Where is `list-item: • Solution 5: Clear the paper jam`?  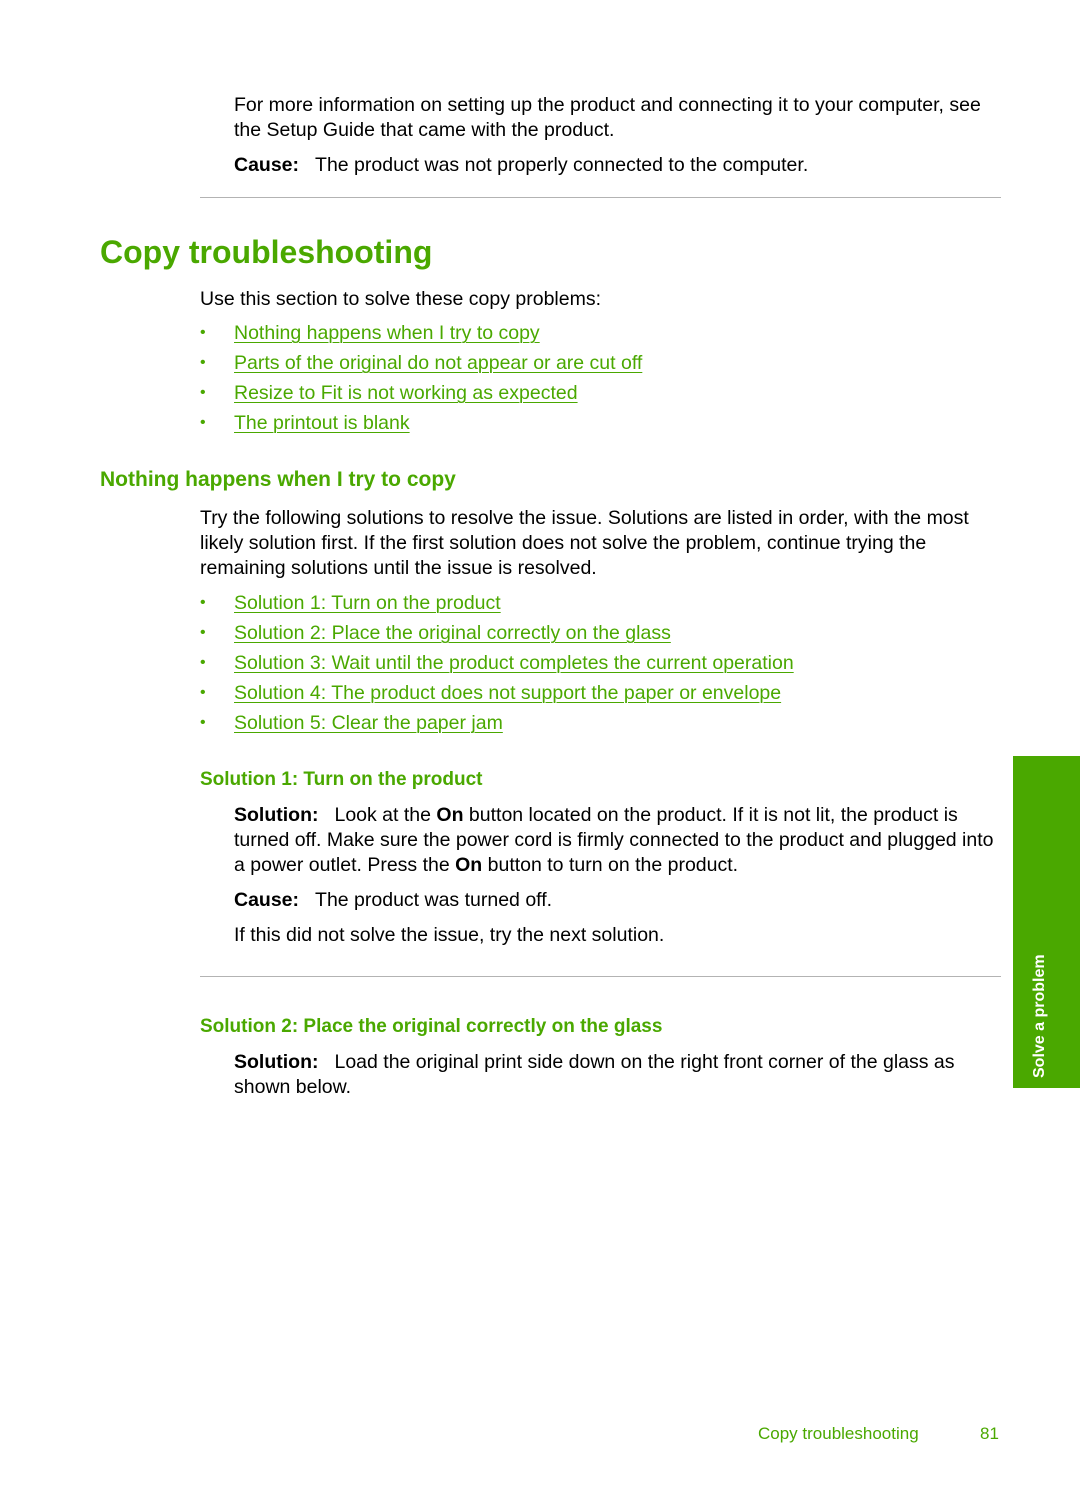 list-item: • Solution 5: Clear the paper jam is located at coordinates (497, 723).